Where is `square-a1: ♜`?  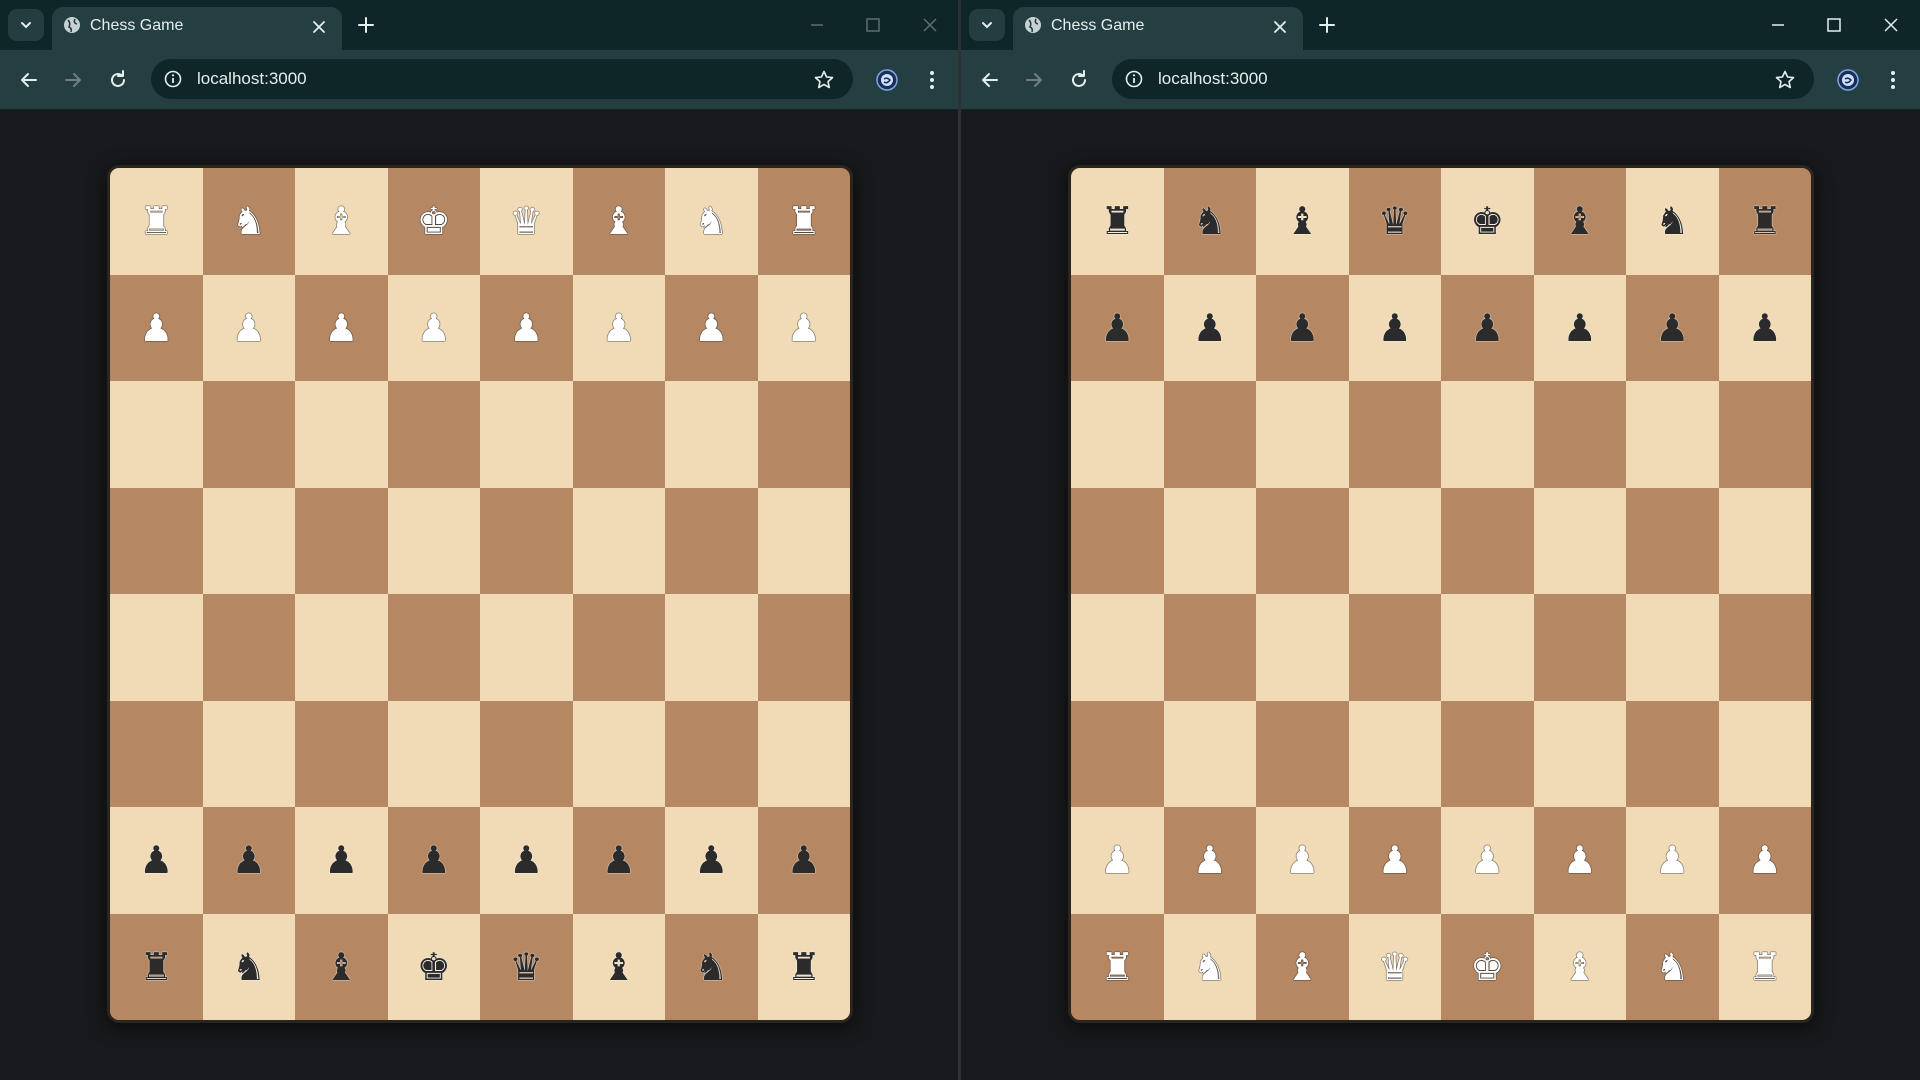 square-a1: ♜ is located at coordinates (156, 966).